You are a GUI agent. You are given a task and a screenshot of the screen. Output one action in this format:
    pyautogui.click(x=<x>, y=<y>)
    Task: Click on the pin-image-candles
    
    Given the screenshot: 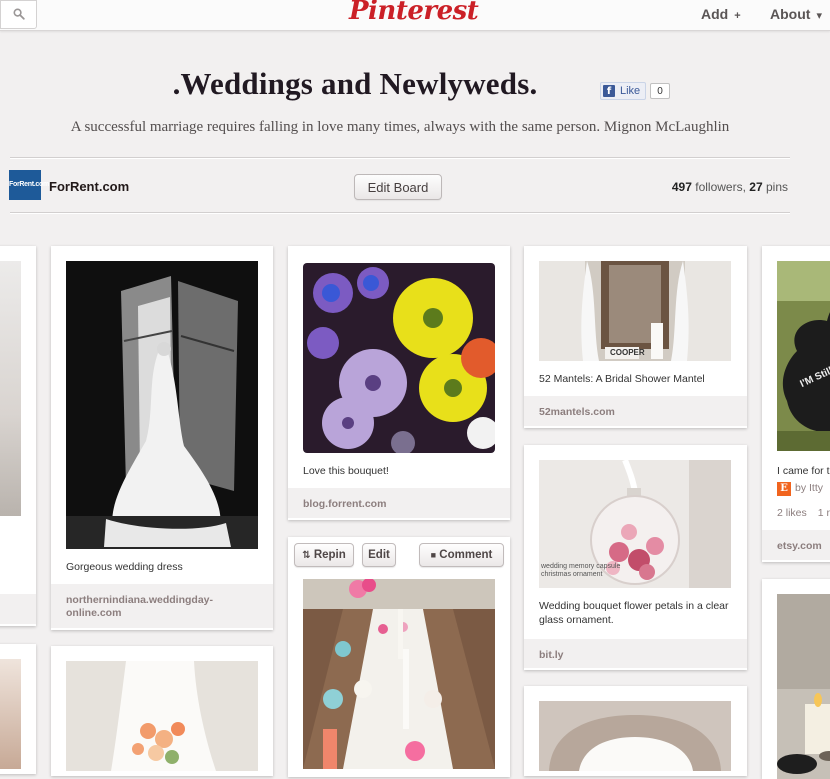 What is the action you would take?
    pyautogui.click(x=803, y=686)
    